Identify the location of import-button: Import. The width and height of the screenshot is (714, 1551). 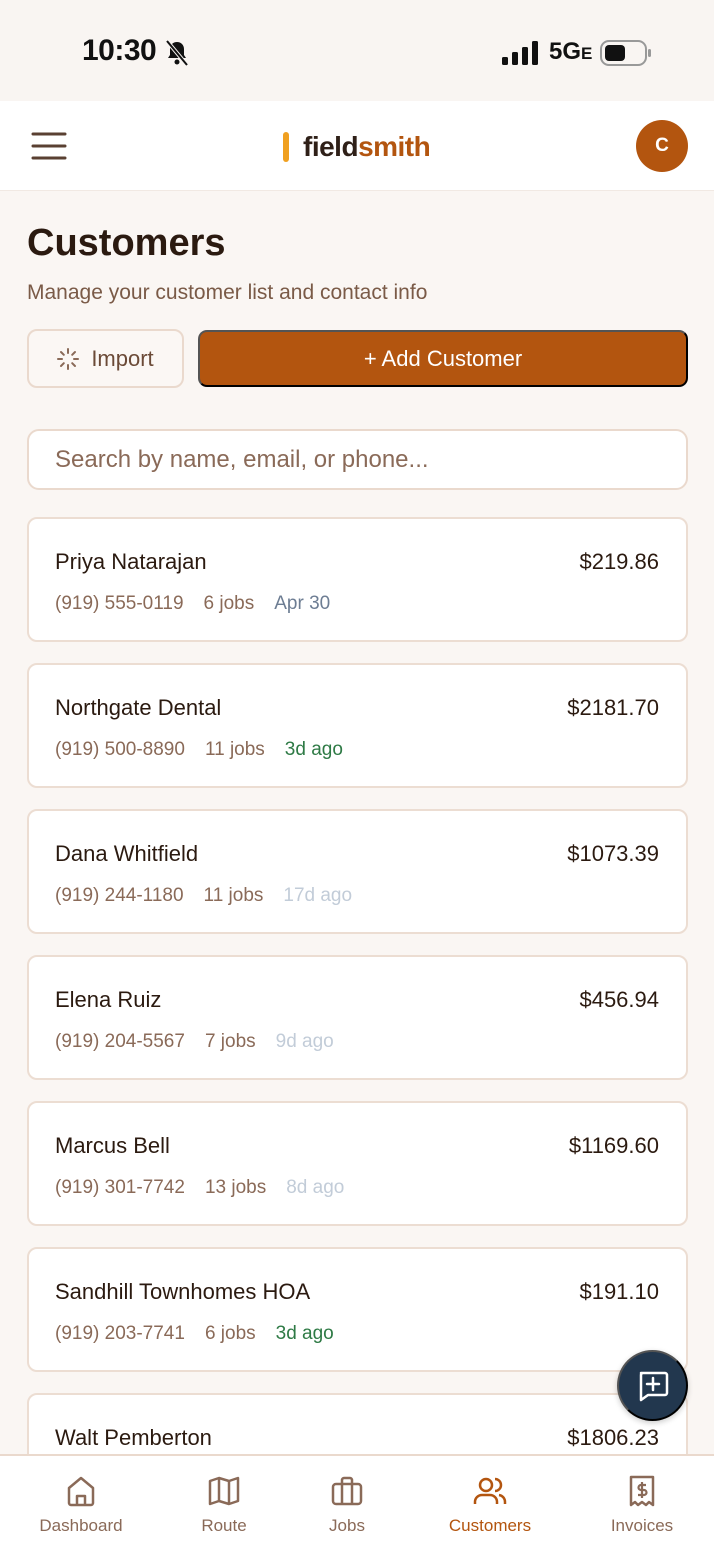
(105, 358).